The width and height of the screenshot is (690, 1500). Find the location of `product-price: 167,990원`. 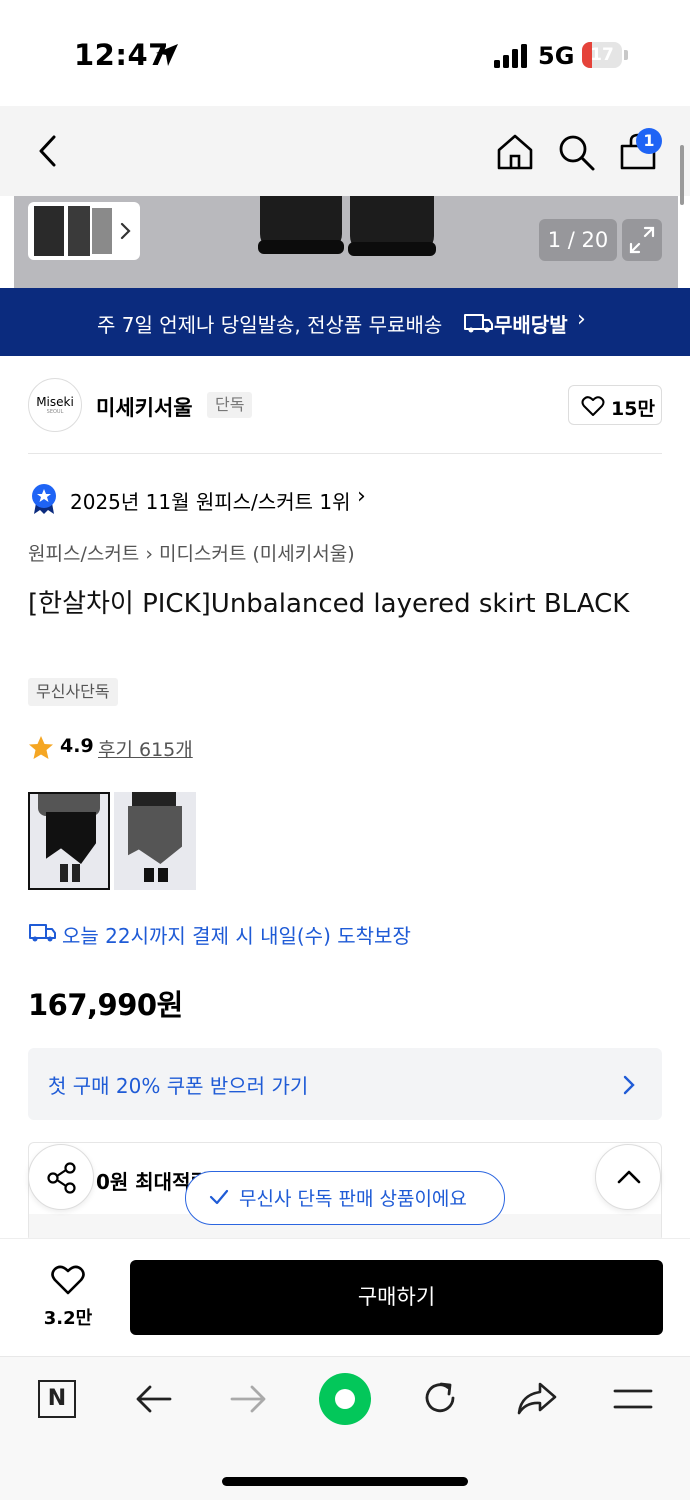

product-price: 167,990원 is located at coordinates (105, 1005).